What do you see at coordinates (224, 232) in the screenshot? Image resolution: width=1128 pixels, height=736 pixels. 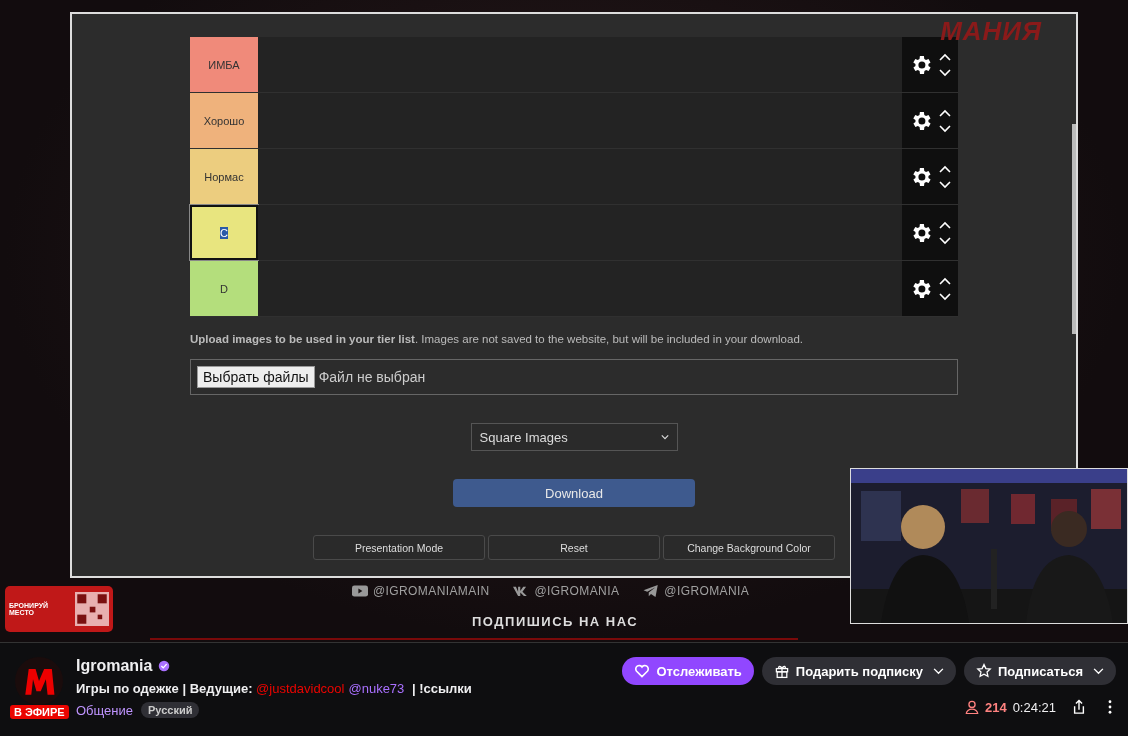 I see `tier-label: C` at bounding box center [224, 232].